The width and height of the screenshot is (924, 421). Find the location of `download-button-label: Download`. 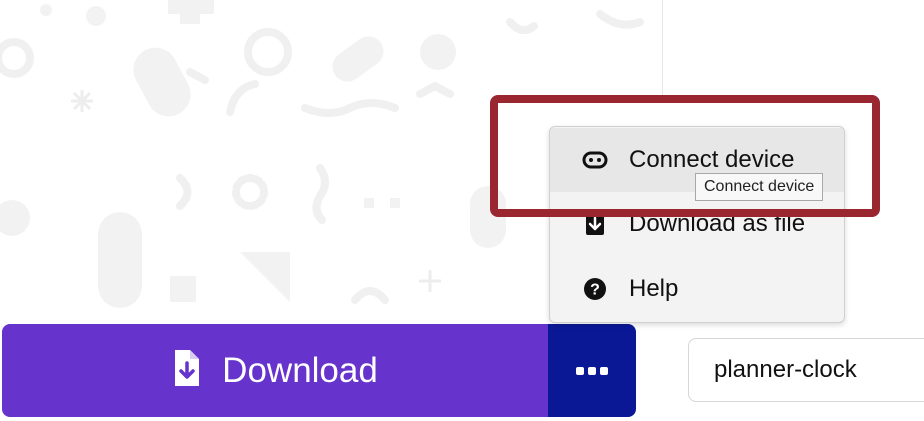

download-button-label: Download is located at coordinates (300, 370).